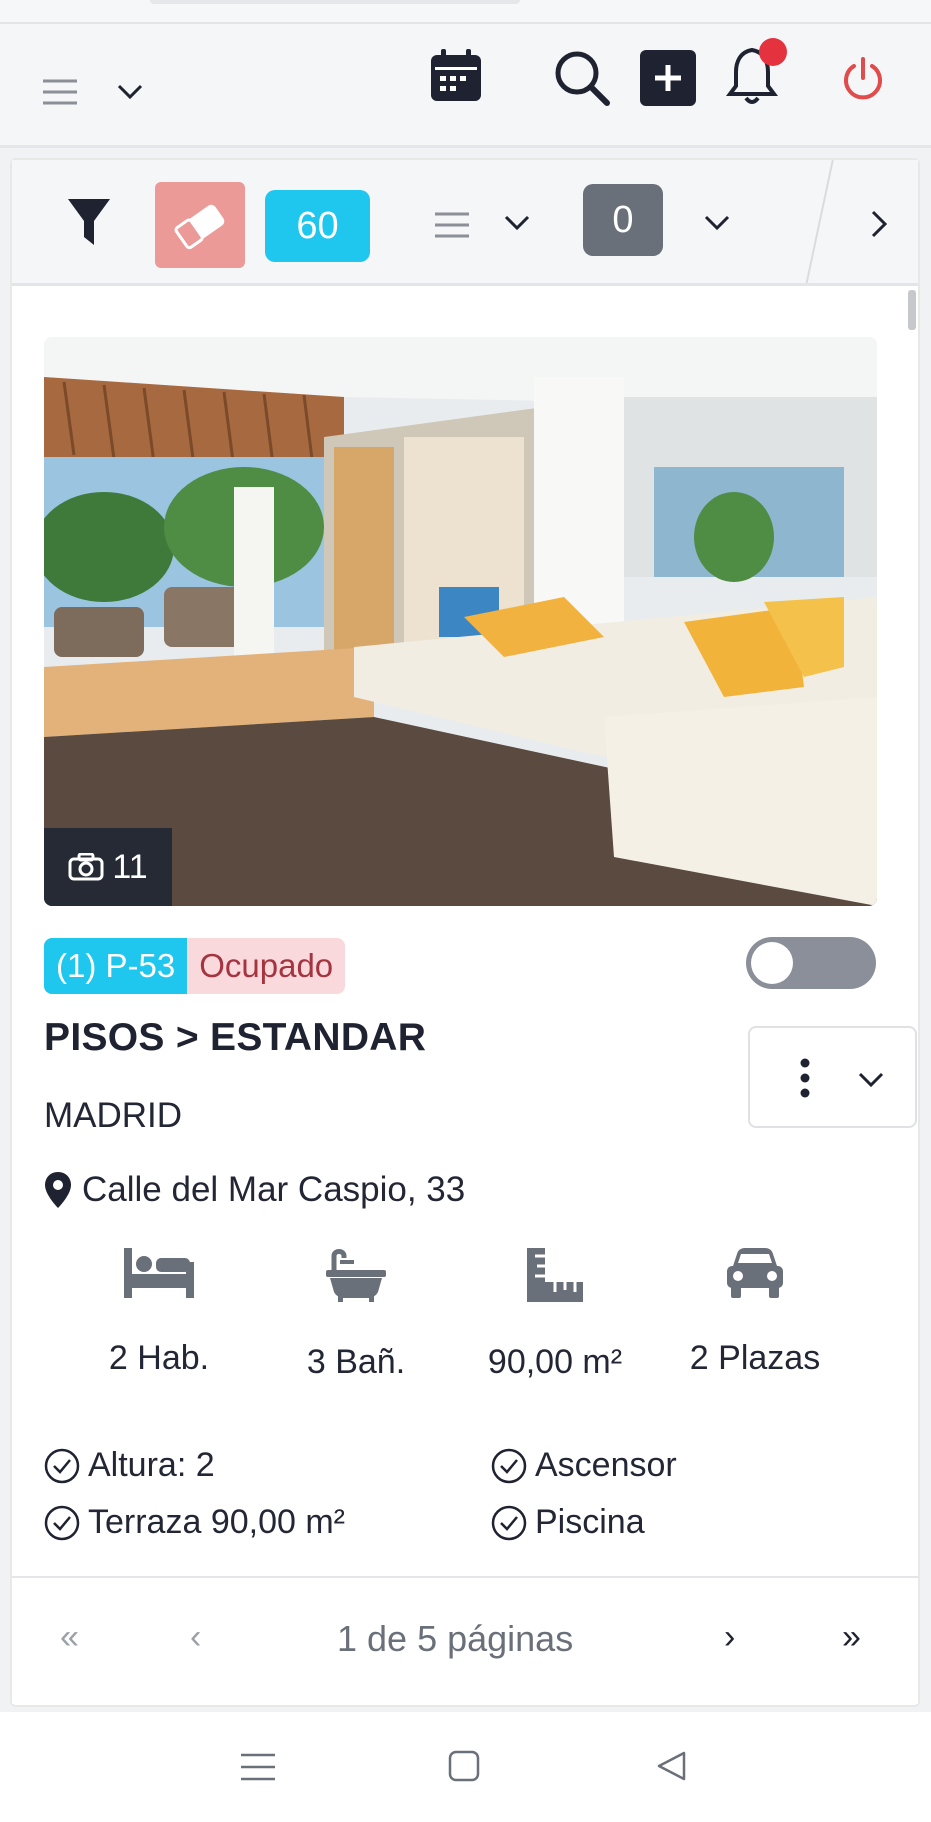  What do you see at coordinates (235, 1037) in the screenshot?
I see `property-title: PISOS > ESTANDAR` at bounding box center [235, 1037].